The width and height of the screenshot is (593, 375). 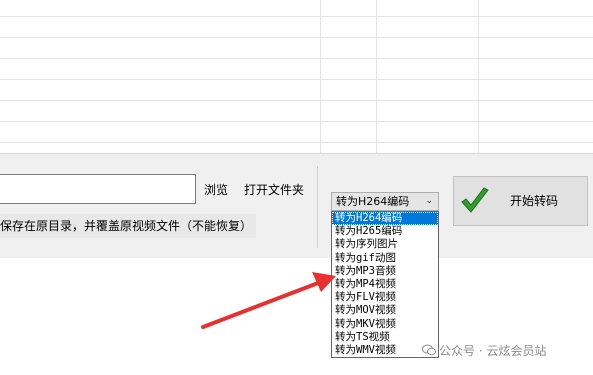 What do you see at coordinates (216, 190) in the screenshot?
I see `browse-button: 浏览` at bounding box center [216, 190].